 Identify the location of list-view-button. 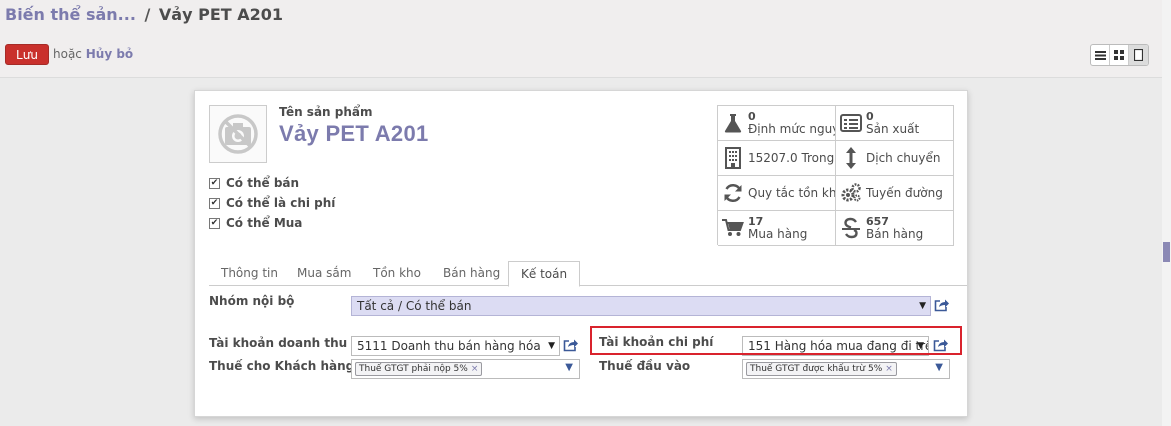
(1100, 55).